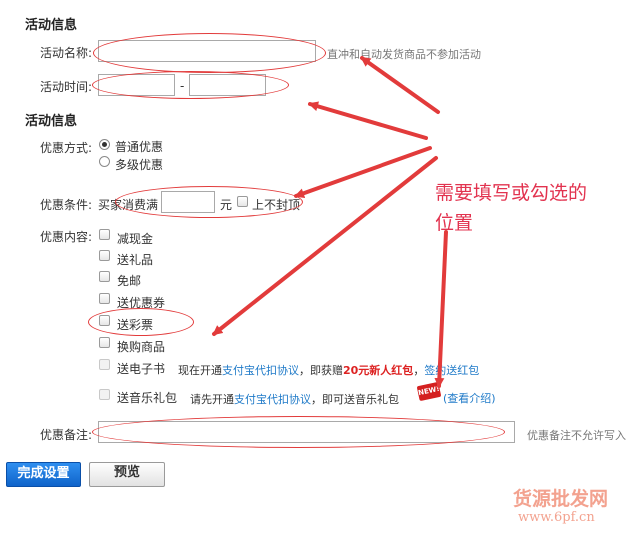 The width and height of the screenshot is (630, 537). I want to click on arrow-to-music-icon, so click(441, 309).